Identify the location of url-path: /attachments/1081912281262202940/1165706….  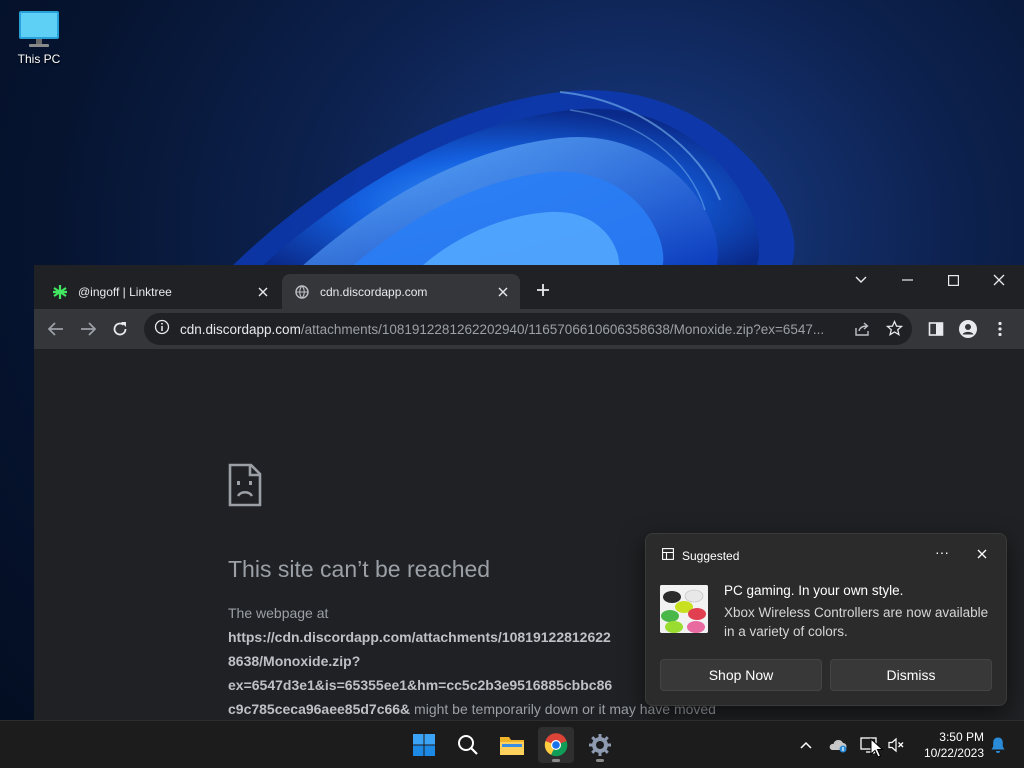
(562, 329).